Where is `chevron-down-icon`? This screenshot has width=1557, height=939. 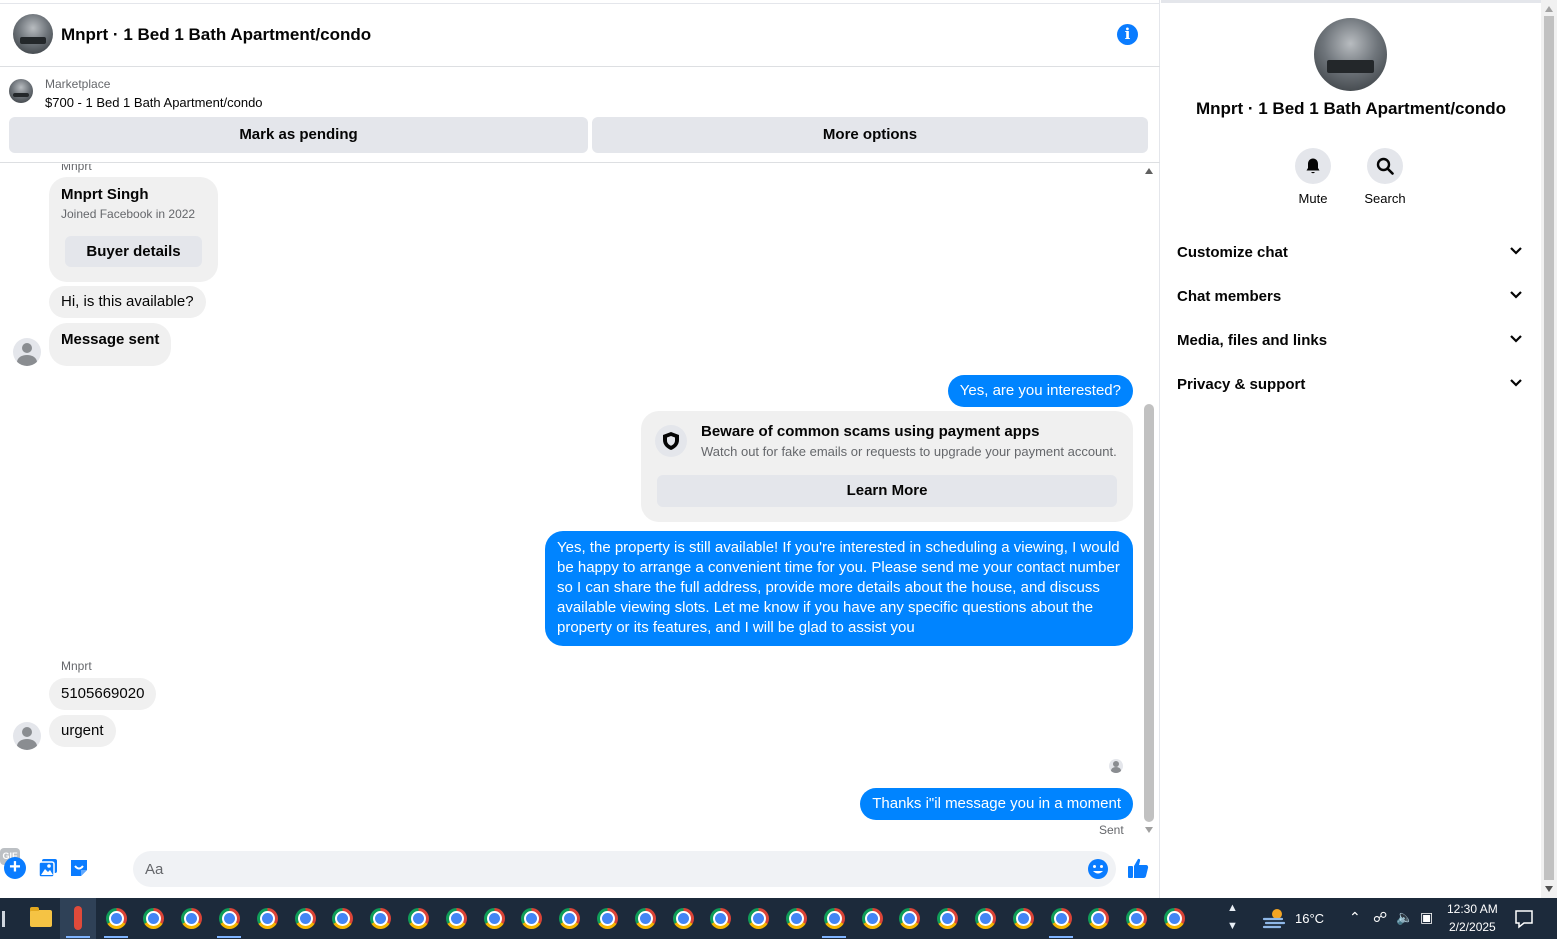 chevron-down-icon is located at coordinates (1516, 251).